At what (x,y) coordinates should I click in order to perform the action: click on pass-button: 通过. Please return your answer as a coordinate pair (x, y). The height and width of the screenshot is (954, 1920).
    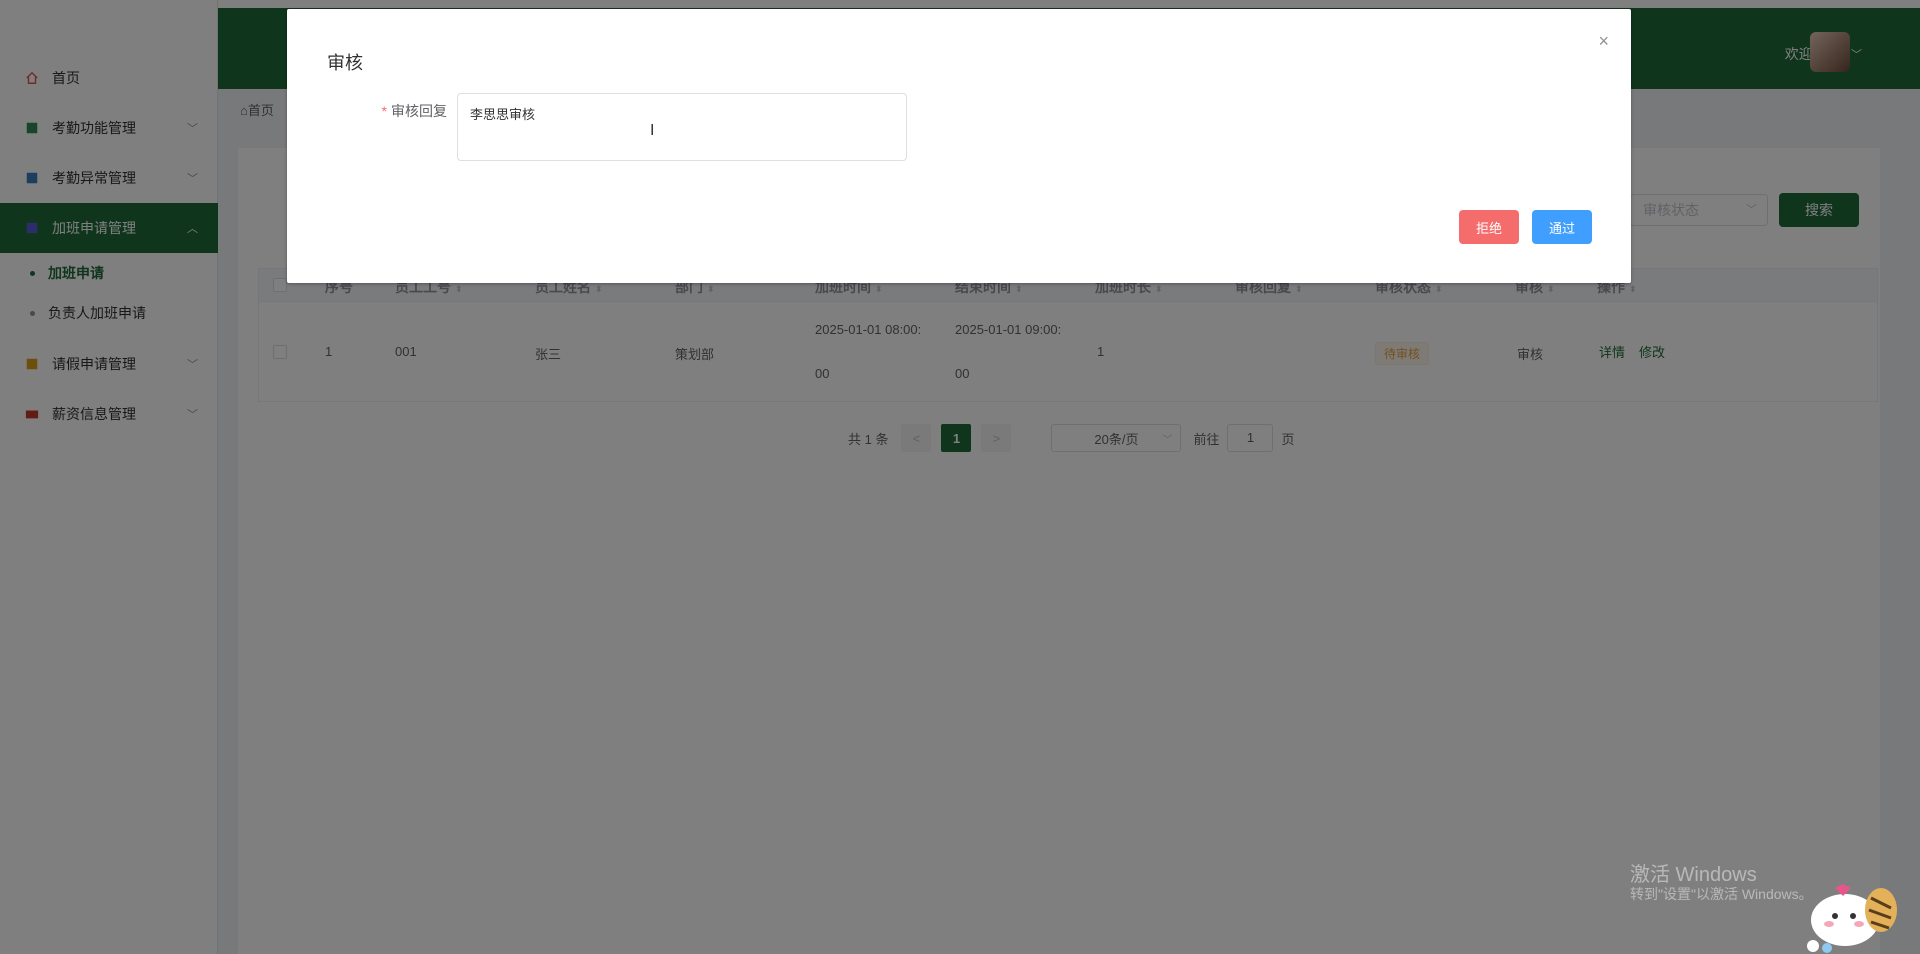
    Looking at the image, I should click on (1562, 227).